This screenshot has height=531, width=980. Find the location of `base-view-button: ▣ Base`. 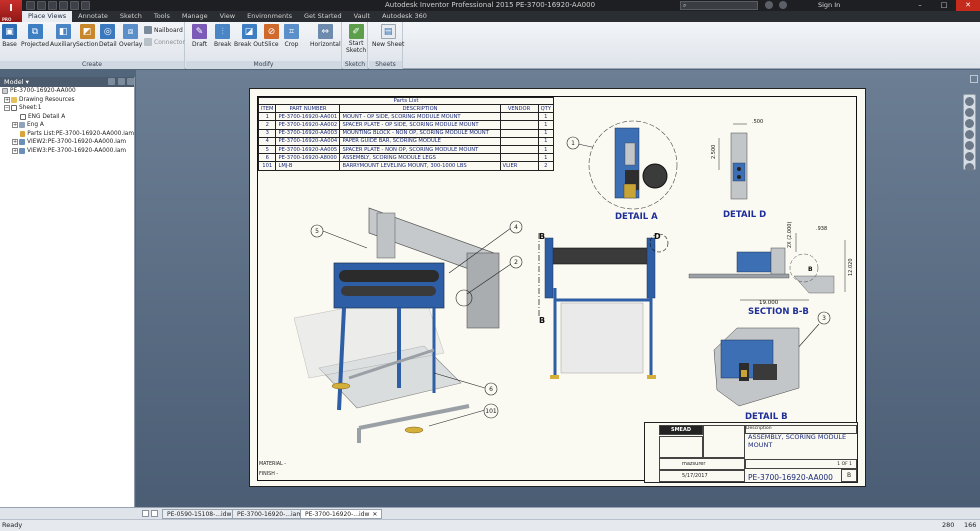

base-view-button: ▣ Base is located at coordinates (9, 36).